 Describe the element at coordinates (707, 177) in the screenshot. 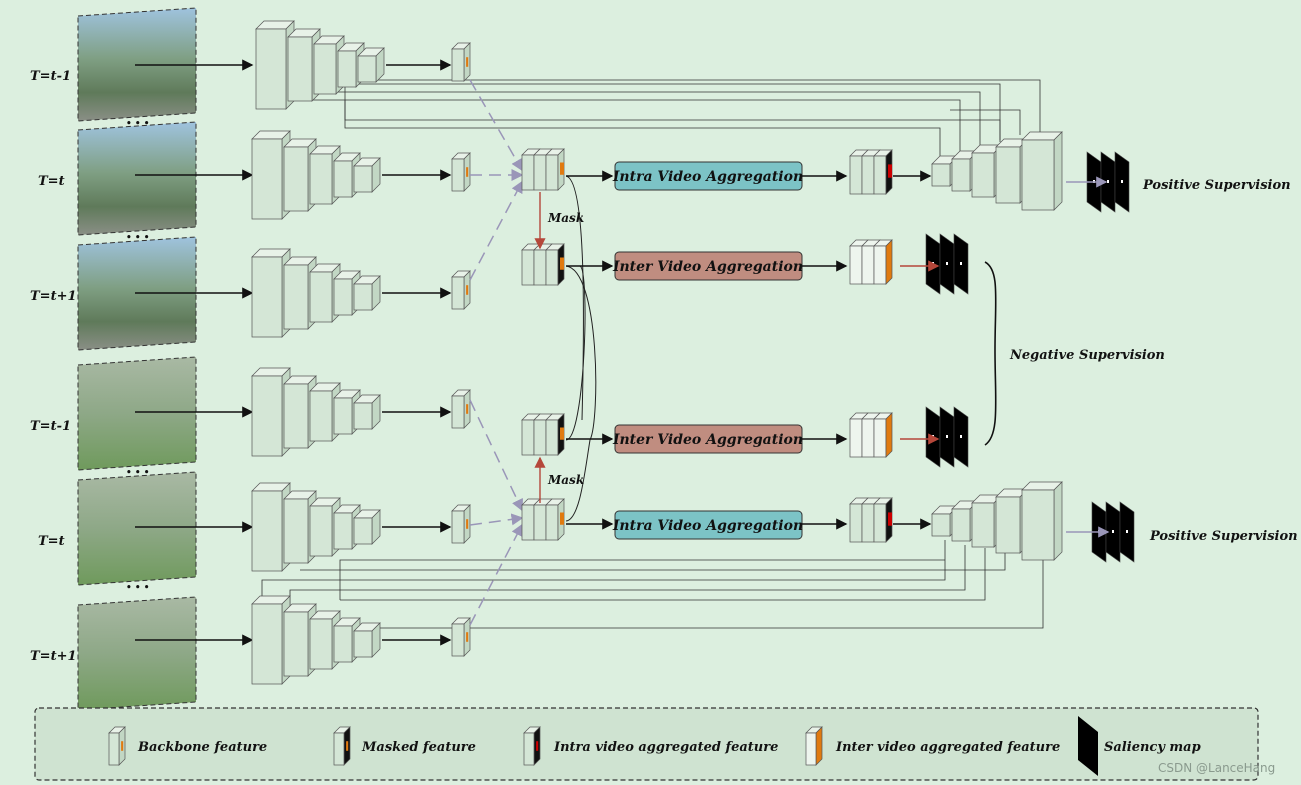

I see `module-label: Intra Video Aggregation` at that location.